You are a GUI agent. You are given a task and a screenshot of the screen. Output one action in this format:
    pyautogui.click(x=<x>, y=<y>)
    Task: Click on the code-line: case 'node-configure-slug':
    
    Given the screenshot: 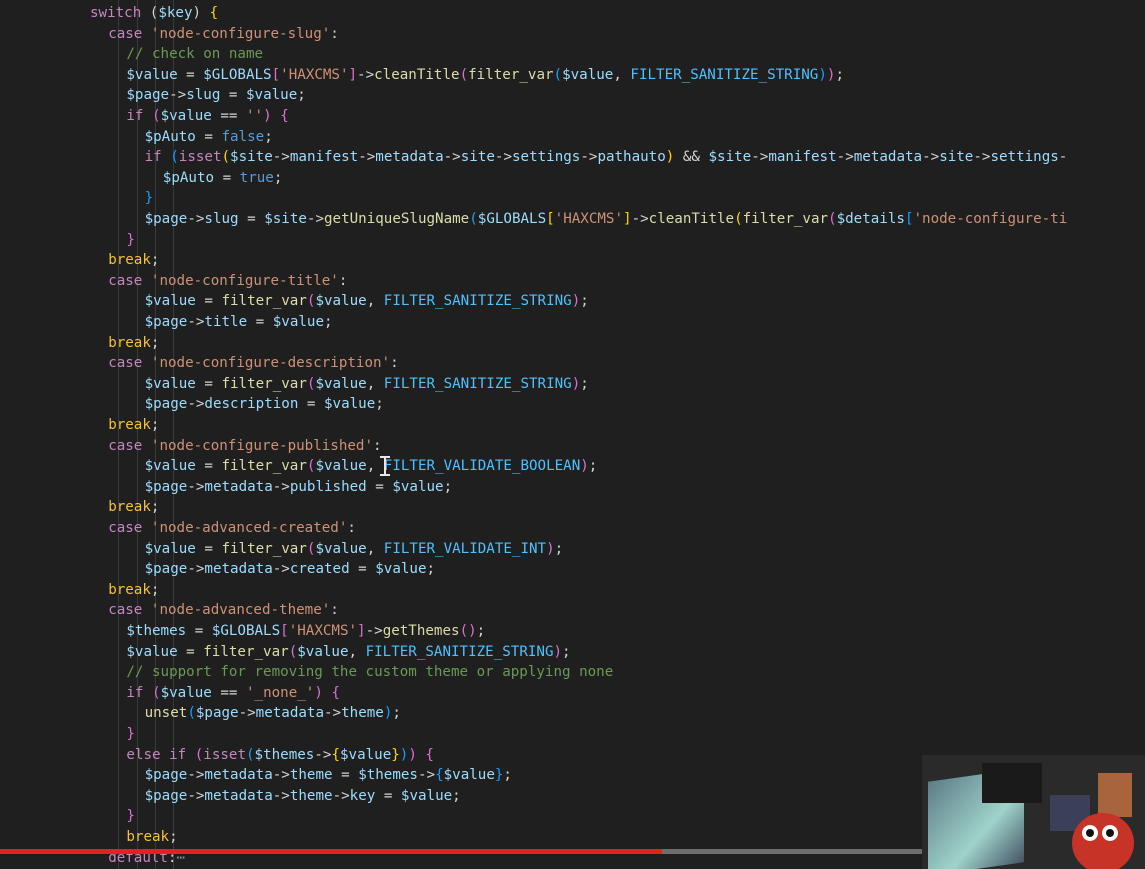 What is the action you would take?
    pyautogui.click(x=223, y=34)
    